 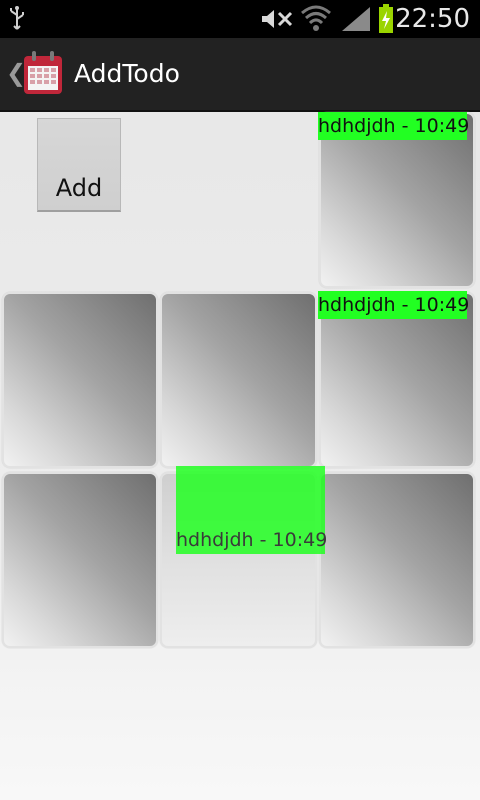 I want to click on battery-charging-icon, so click(x=386, y=21).